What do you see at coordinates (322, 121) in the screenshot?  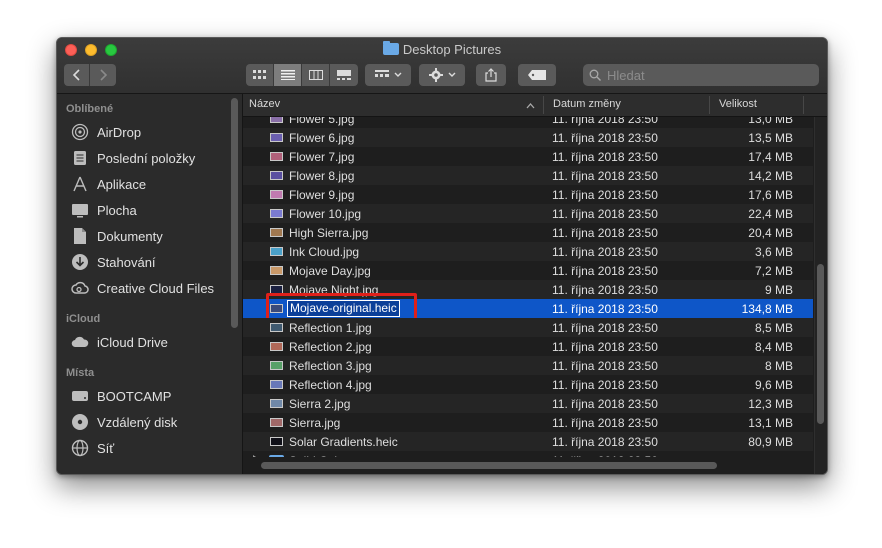 I see `file-name: Flower 5.jpg` at bounding box center [322, 121].